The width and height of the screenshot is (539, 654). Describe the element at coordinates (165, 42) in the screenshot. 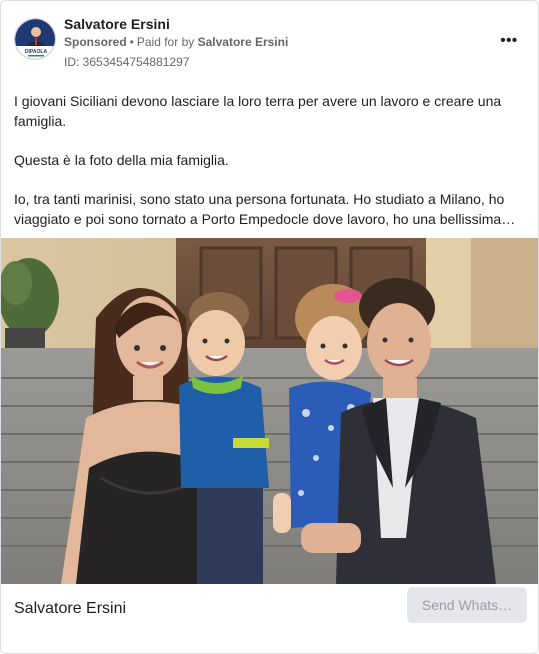

I see `paid-for-prefix: Paid for by` at that location.